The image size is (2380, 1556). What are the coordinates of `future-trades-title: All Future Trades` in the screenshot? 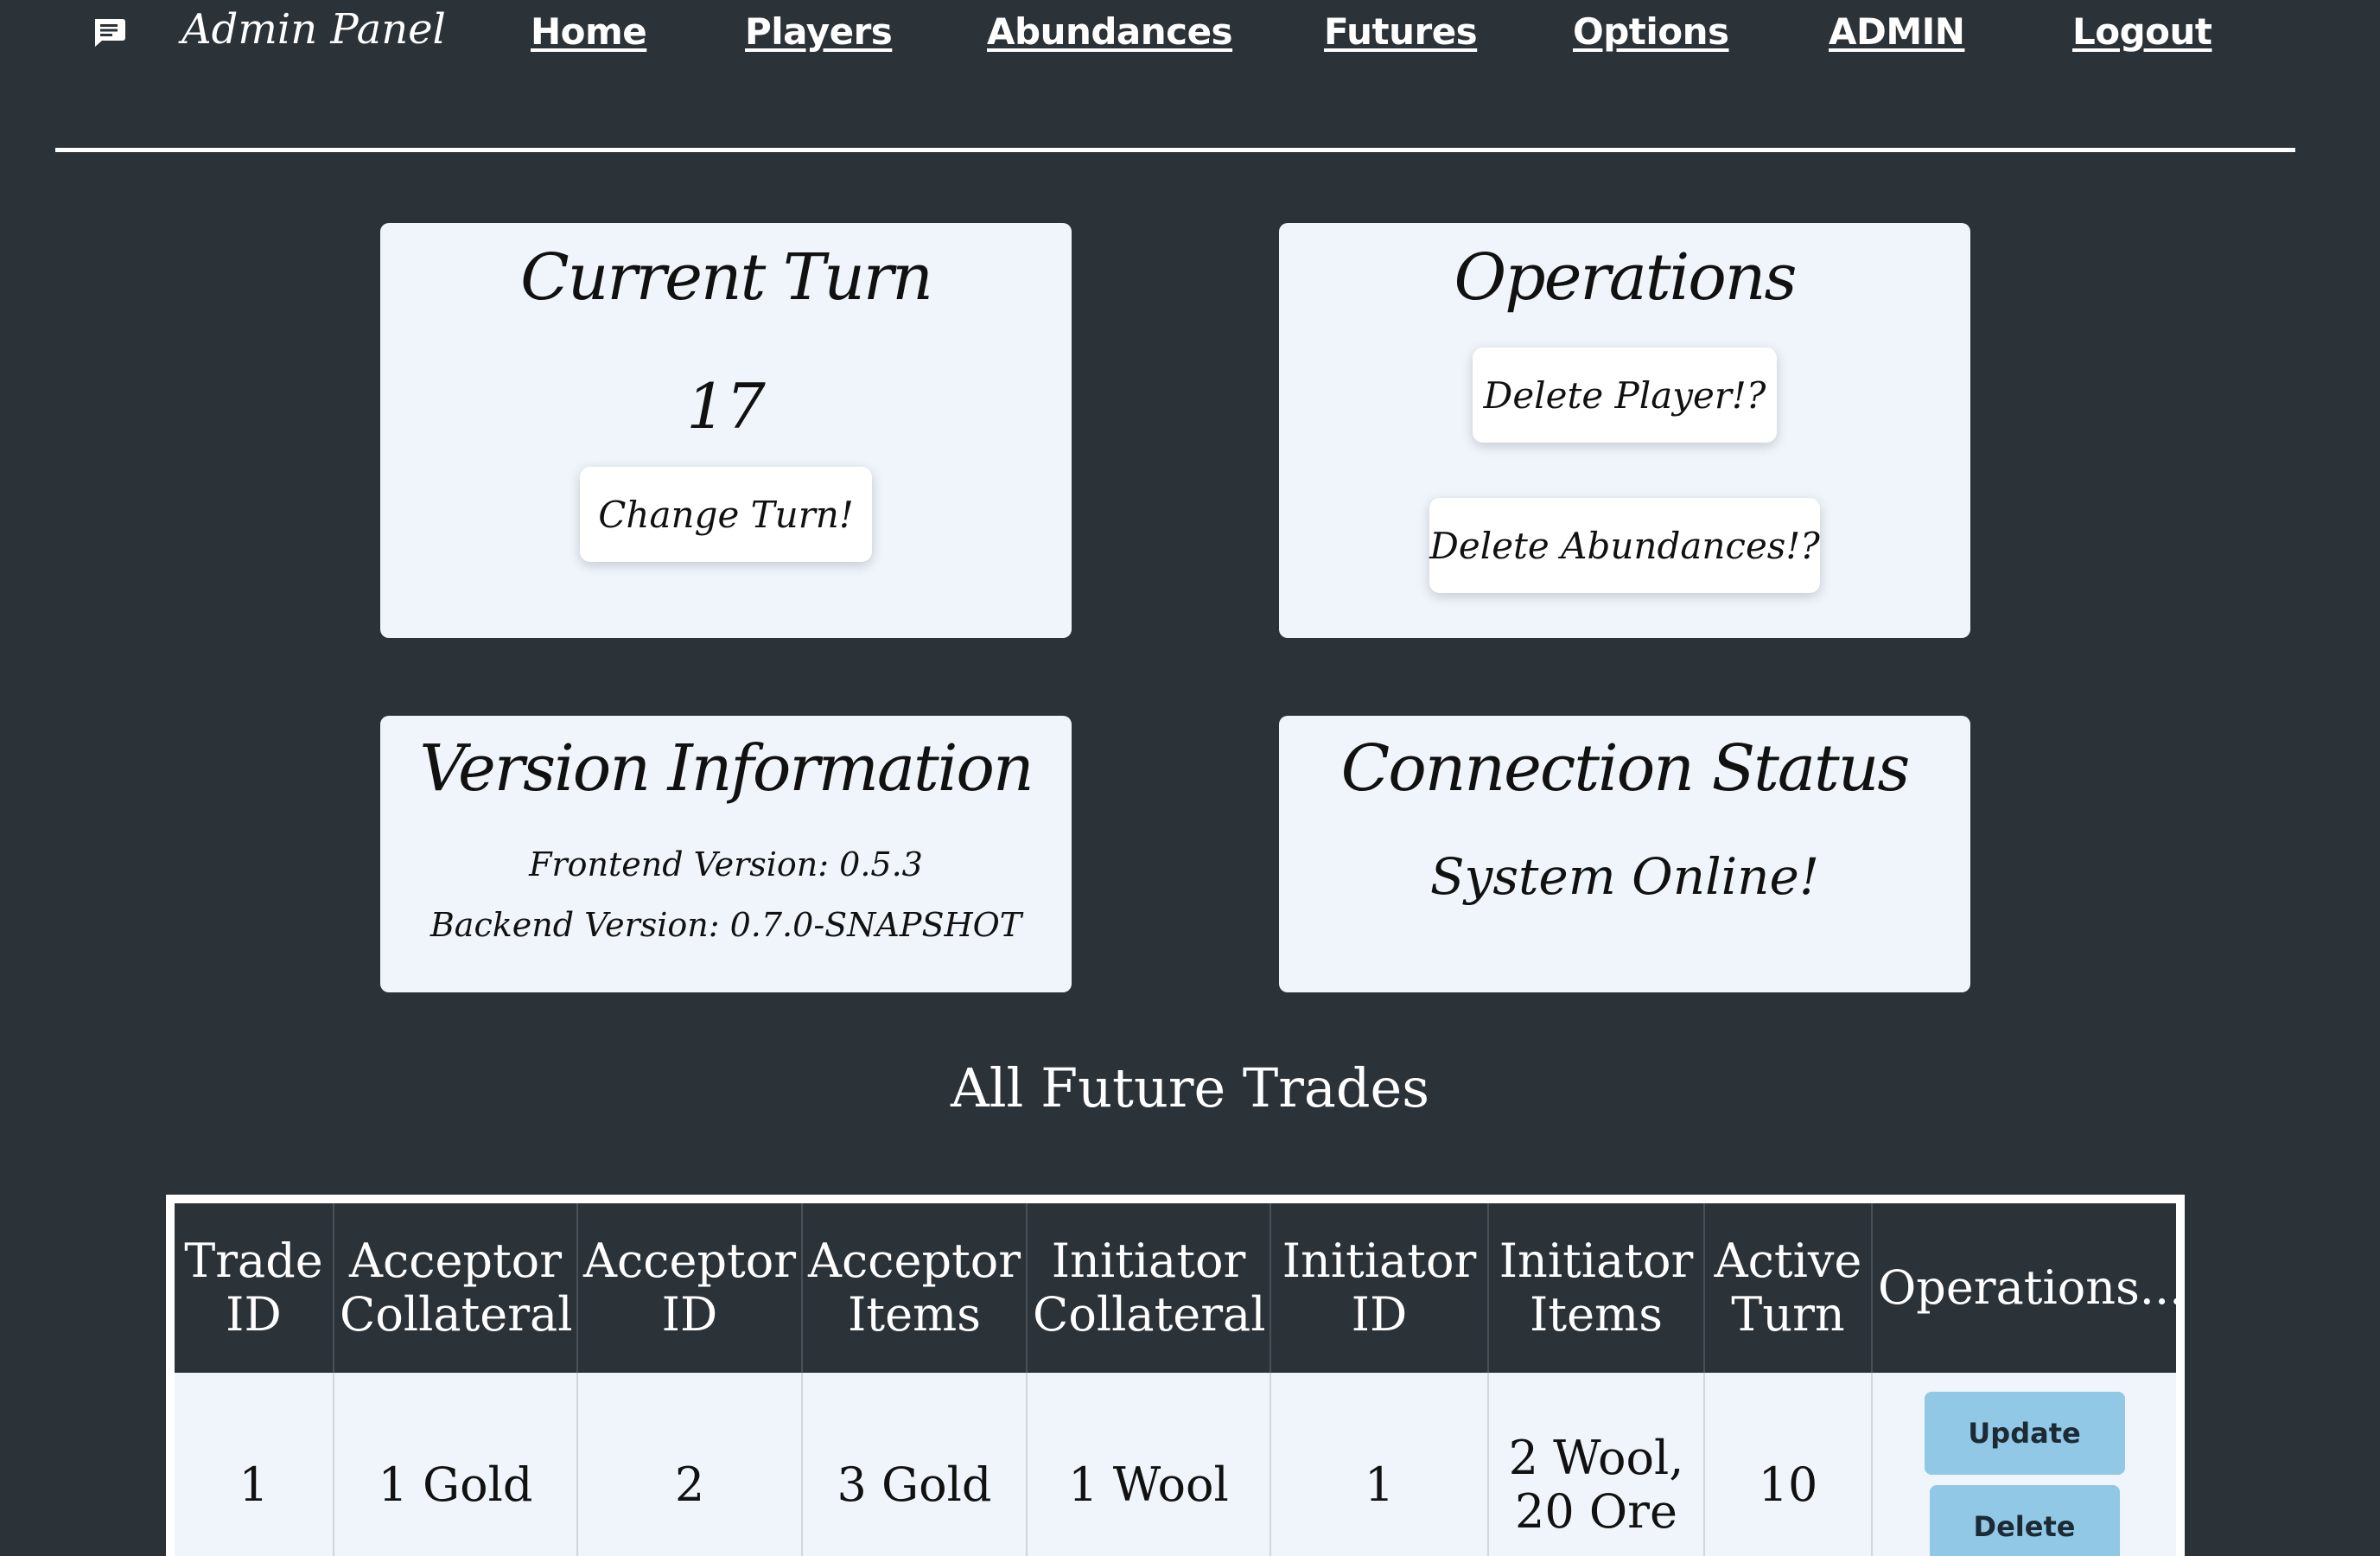 It's located at (1190, 1087).